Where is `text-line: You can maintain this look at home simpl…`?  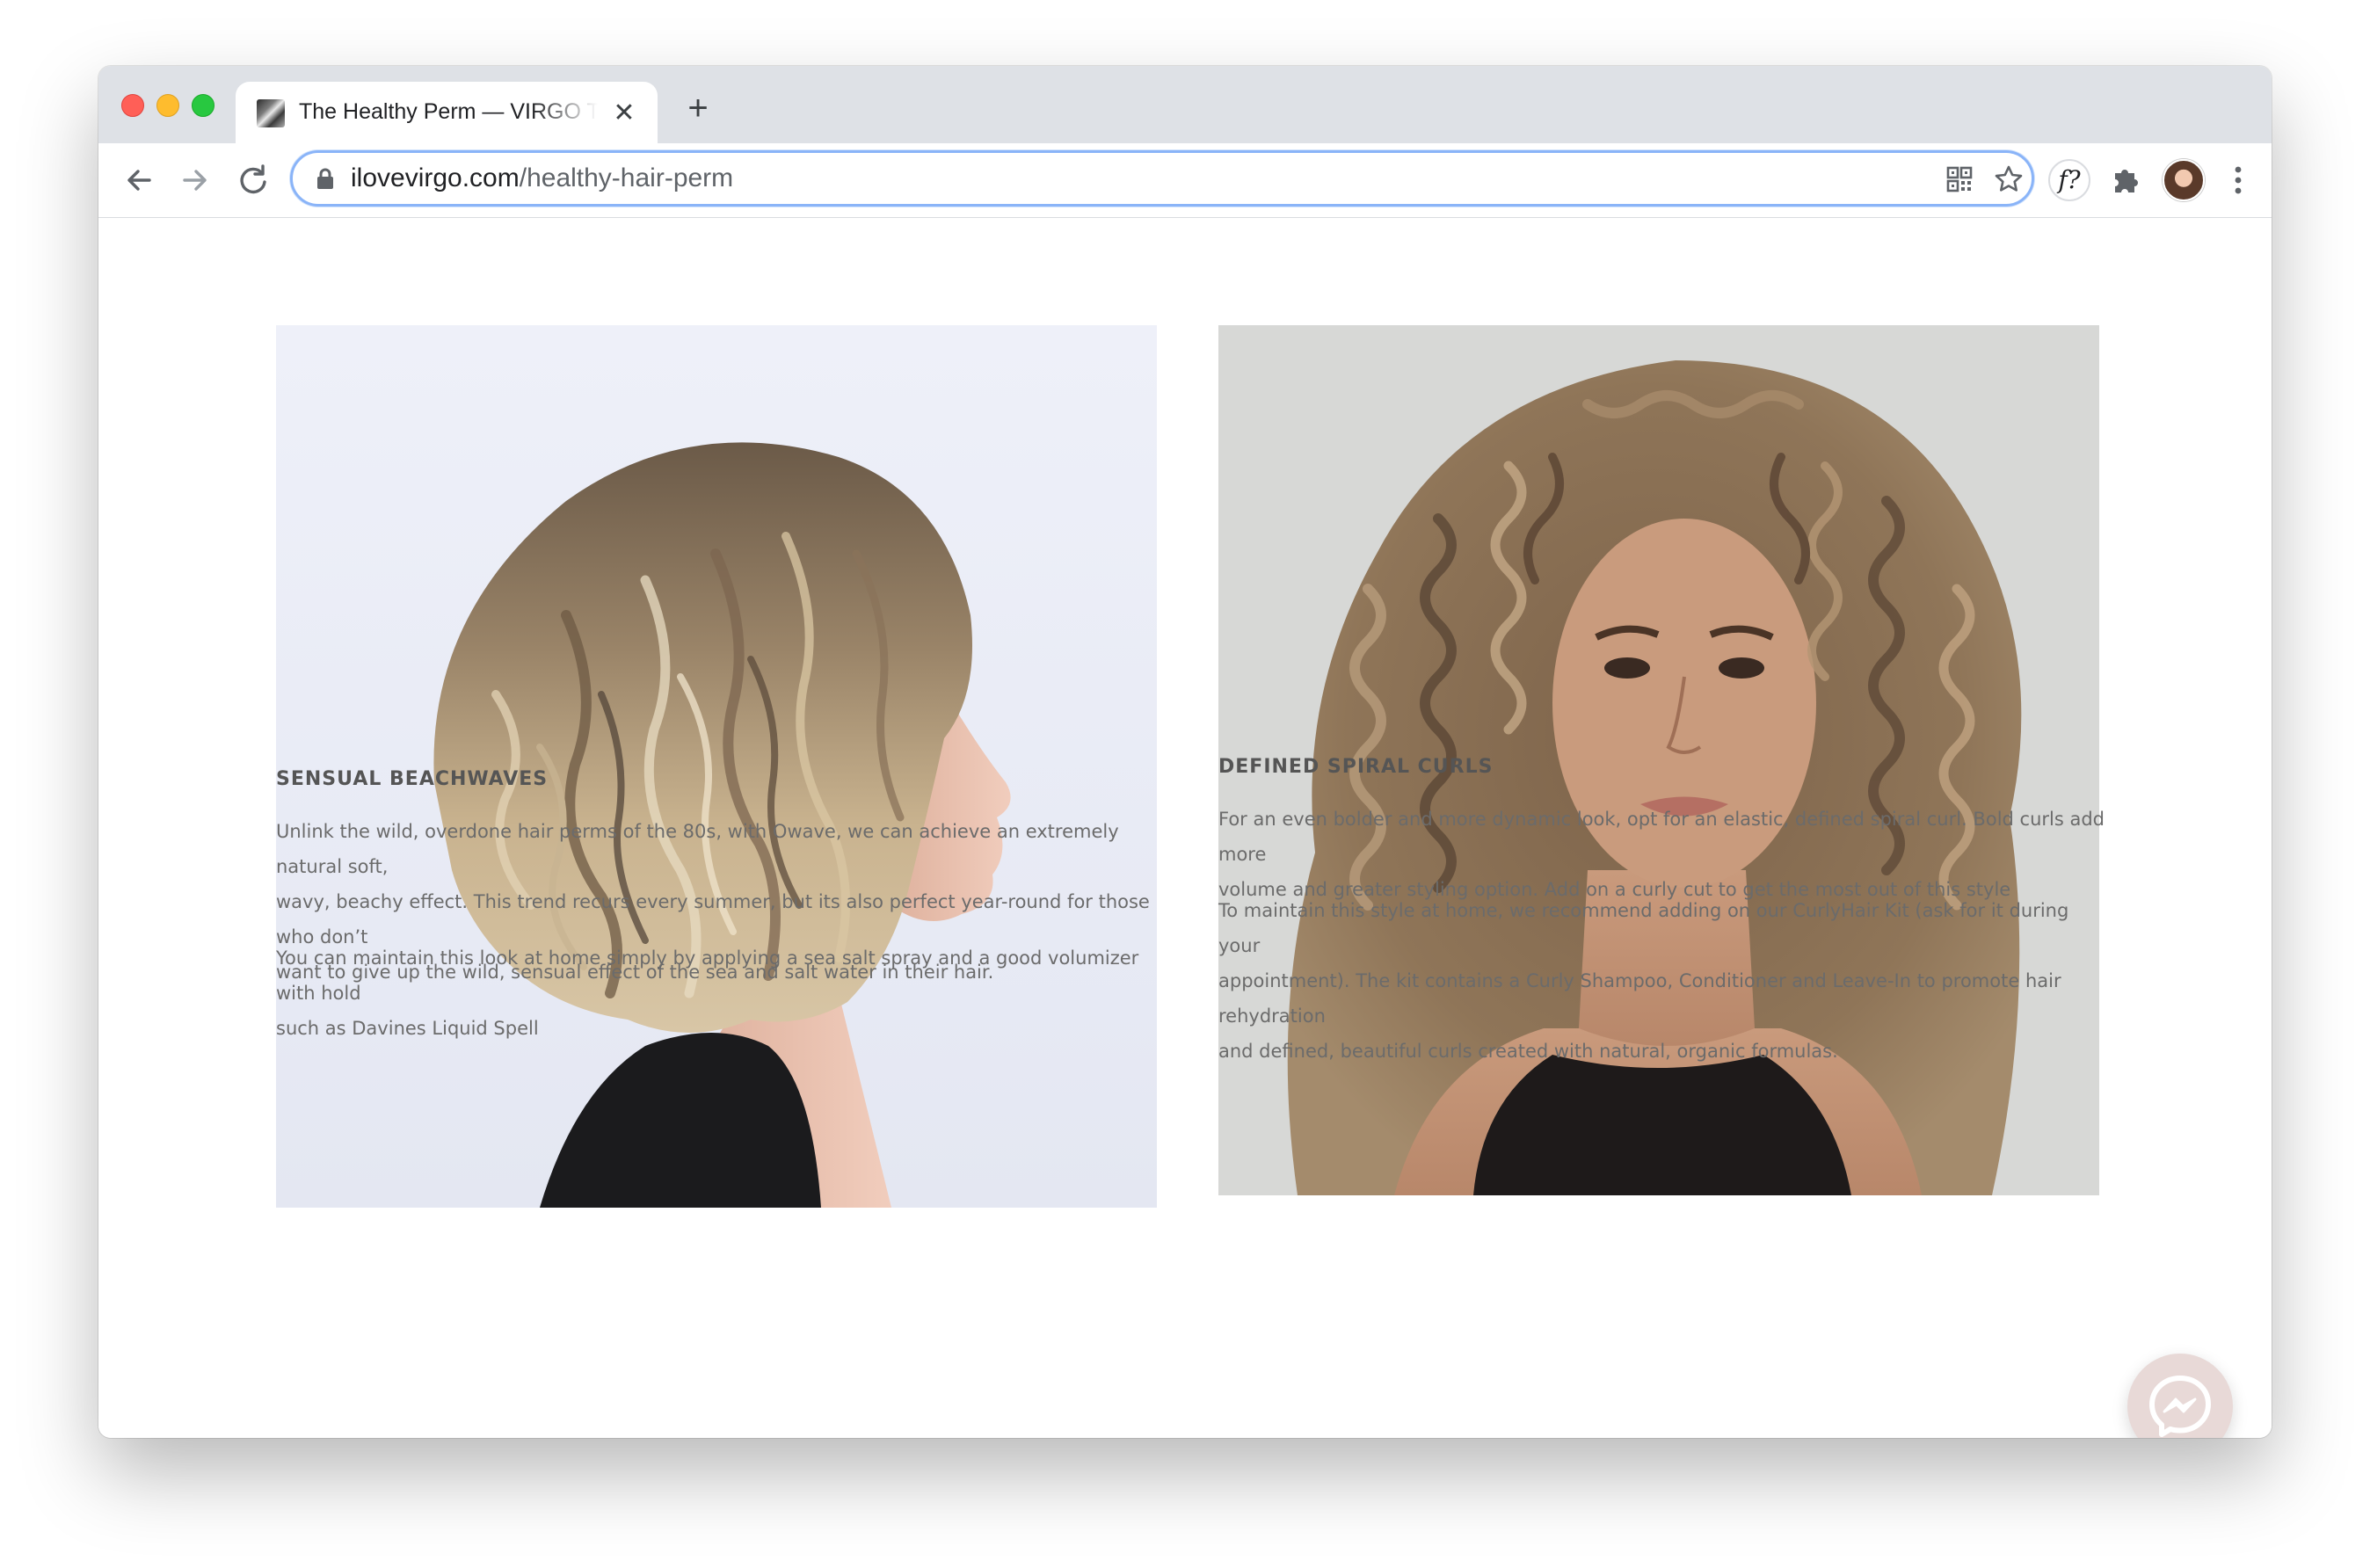 text-line: You can maintain this look at home simpl… is located at coordinates (707, 975).